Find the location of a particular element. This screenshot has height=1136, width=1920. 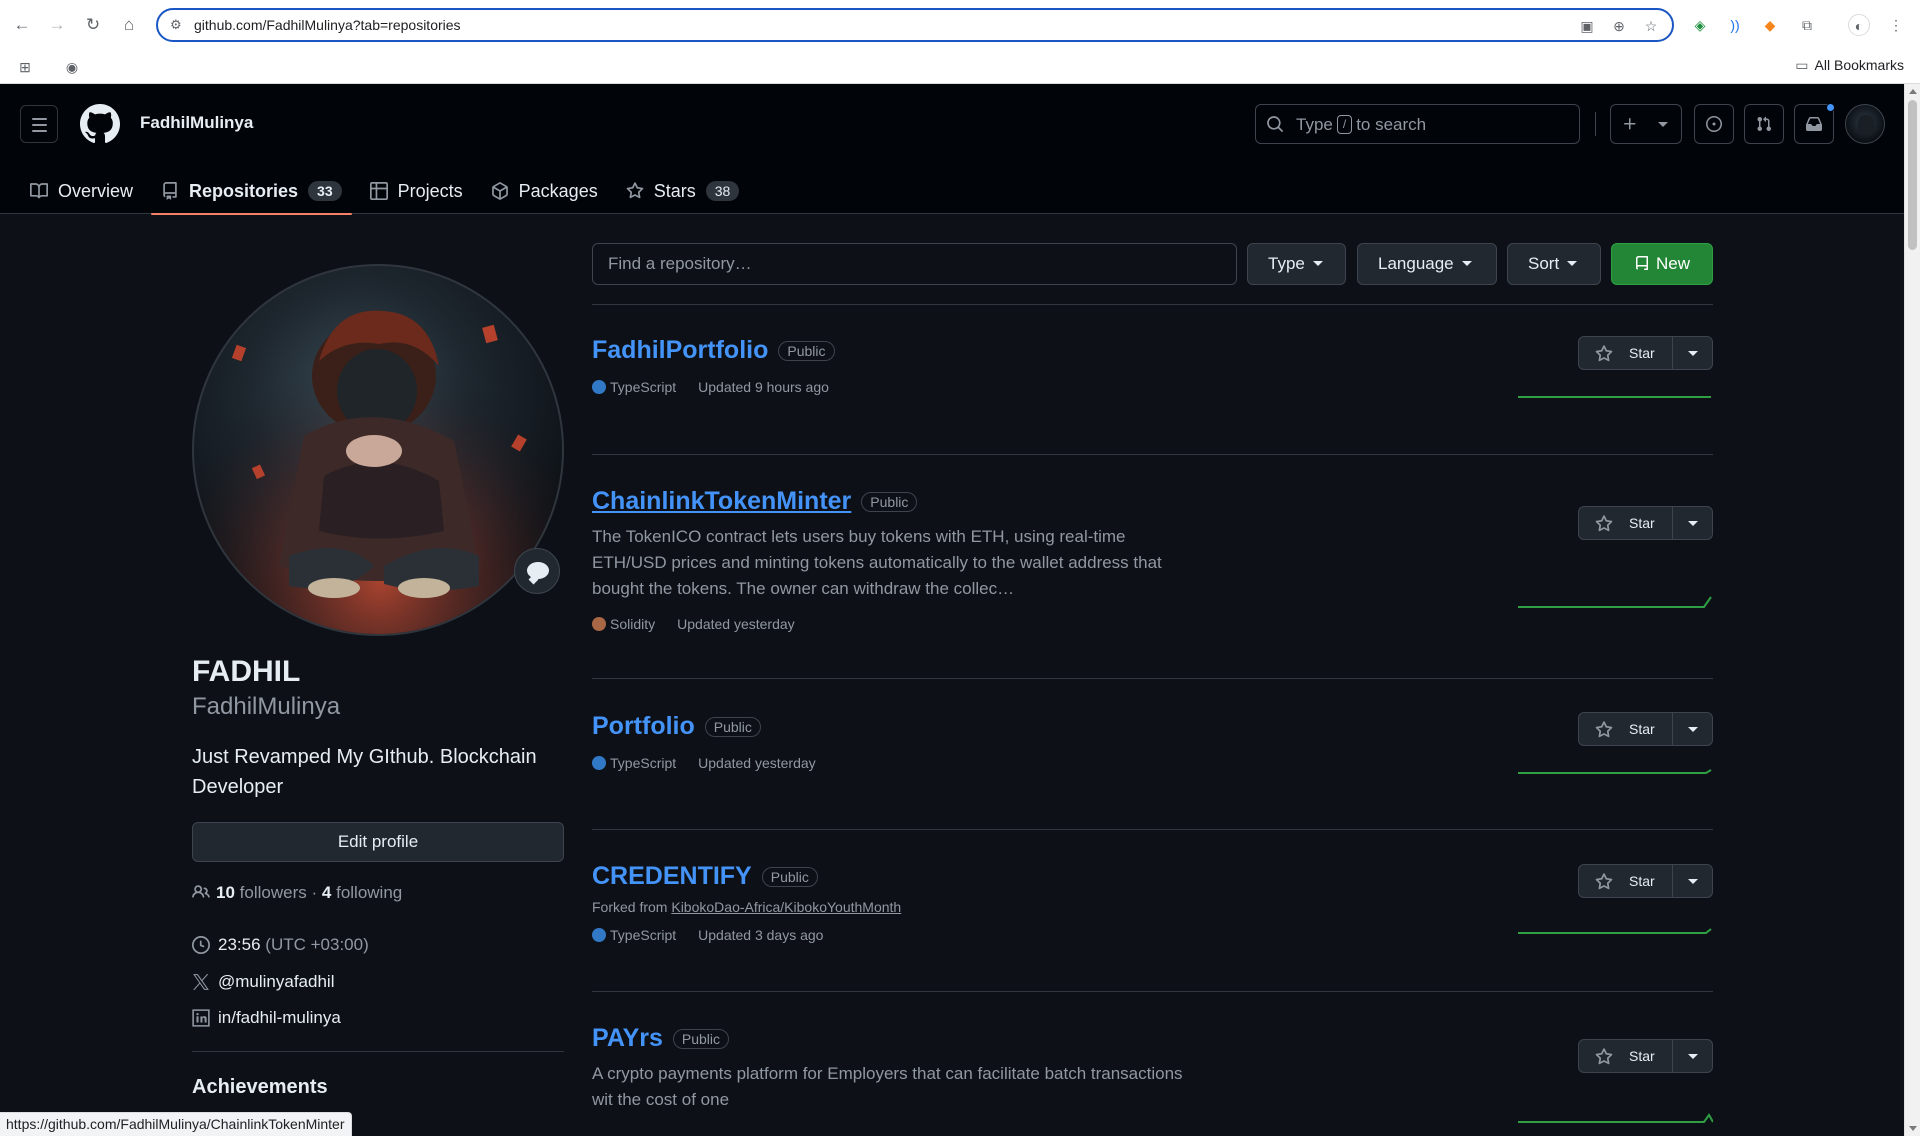

repo-icon is located at coordinates (1641, 263).